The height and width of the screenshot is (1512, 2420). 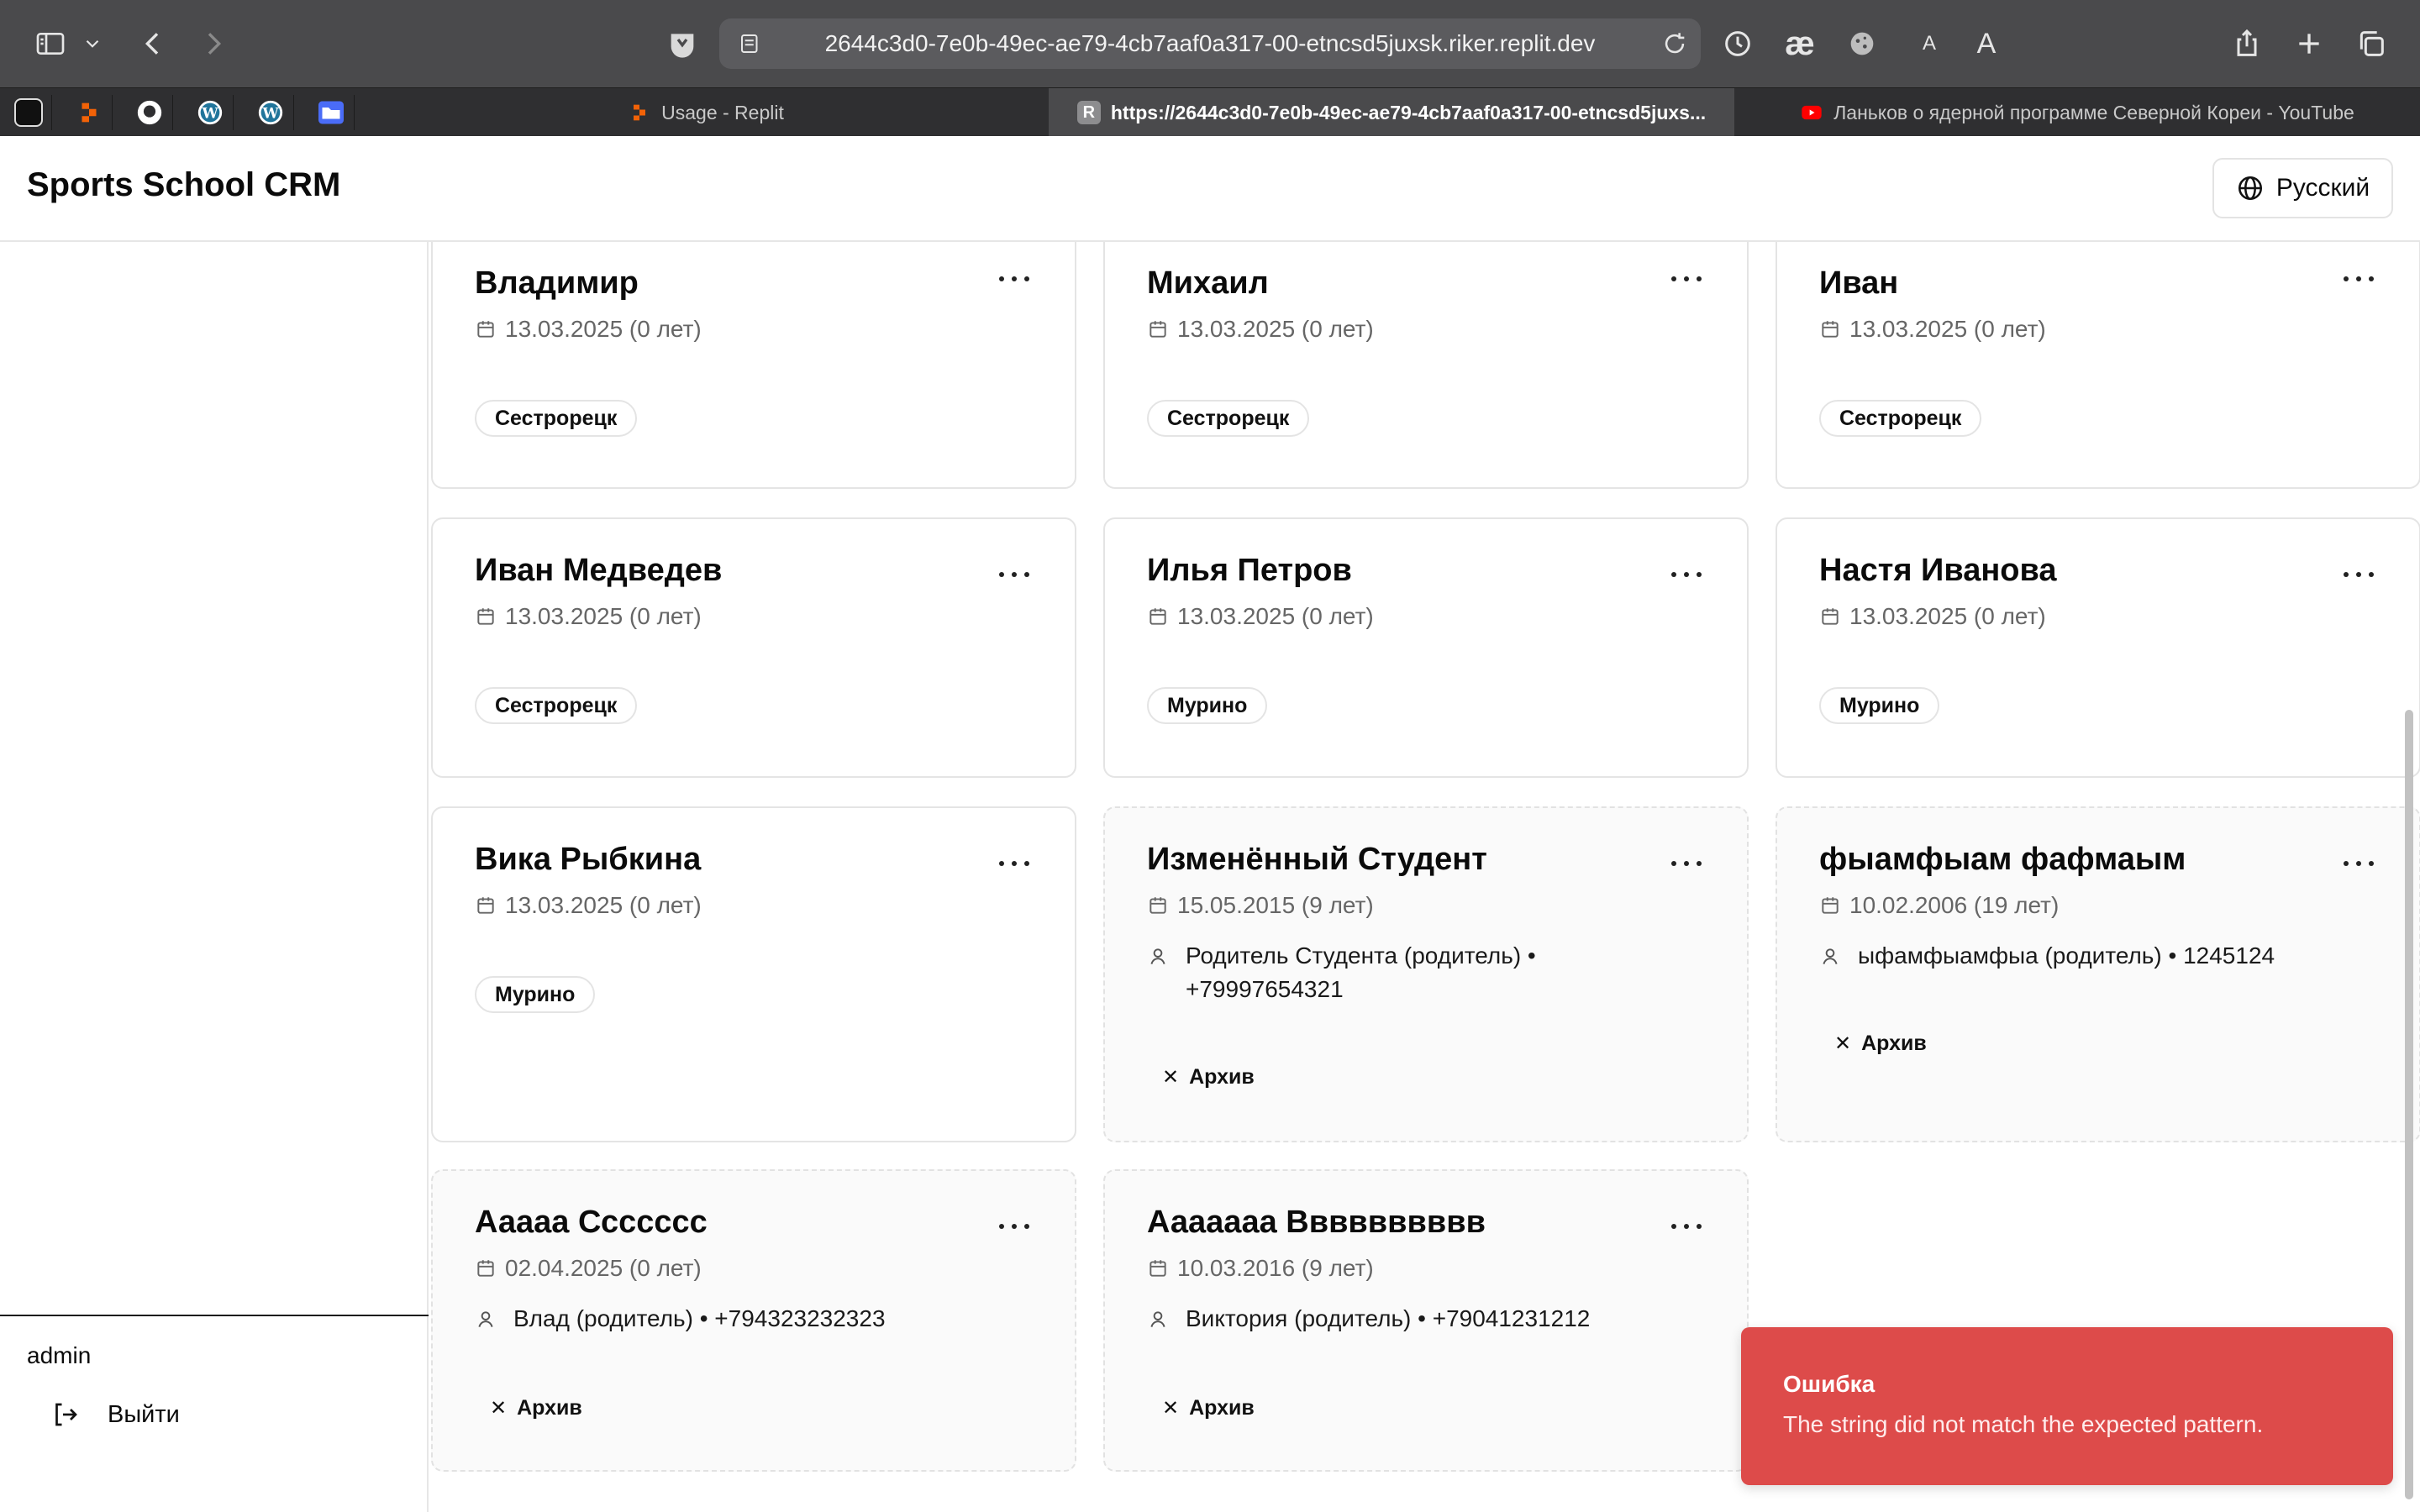 I want to click on current-user: admin, so click(x=60, y=1355).